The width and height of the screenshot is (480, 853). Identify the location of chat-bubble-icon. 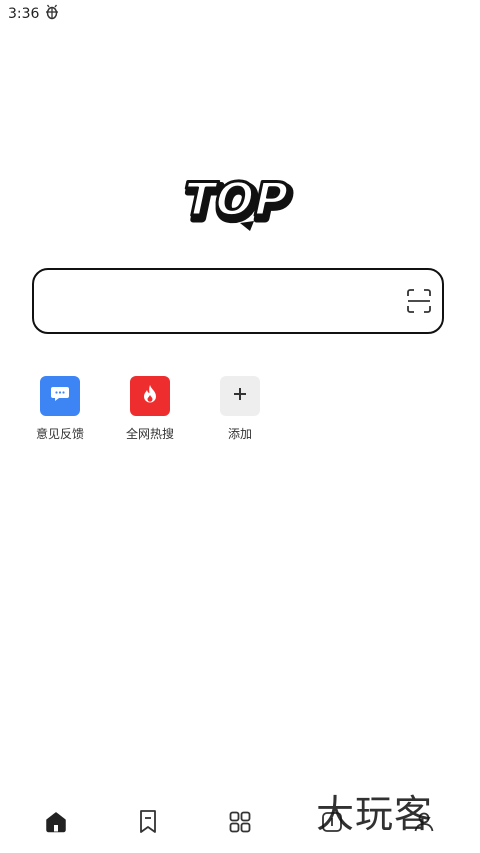
(60, 396).